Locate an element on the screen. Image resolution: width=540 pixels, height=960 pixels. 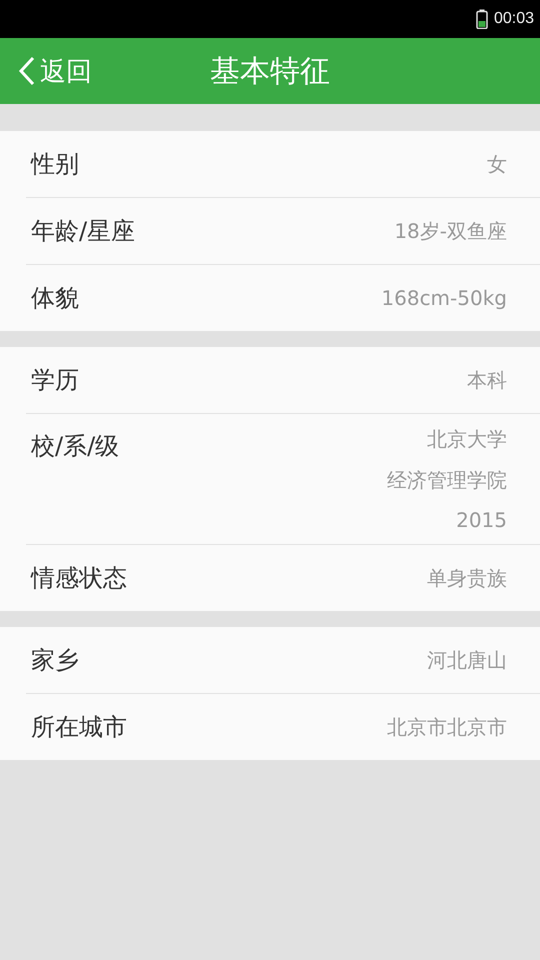
field-label: 年龄/星座 is located at coordinates (83, 231).